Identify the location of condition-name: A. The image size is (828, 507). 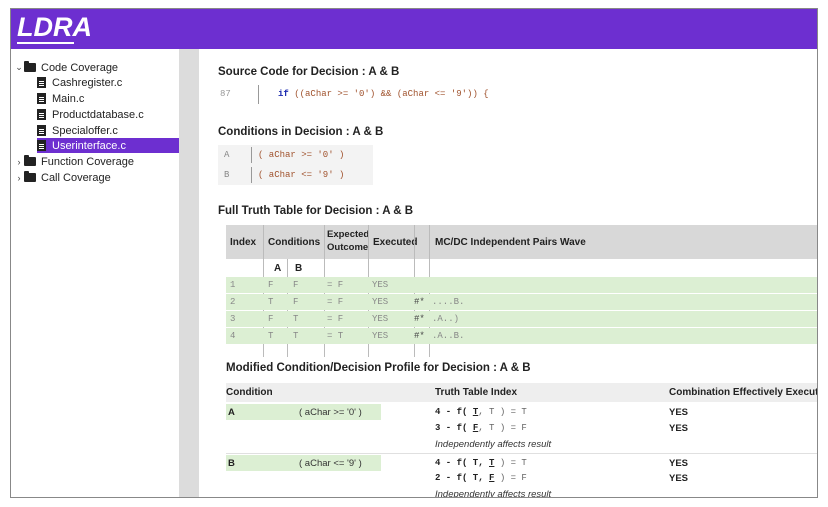
(231, 412).